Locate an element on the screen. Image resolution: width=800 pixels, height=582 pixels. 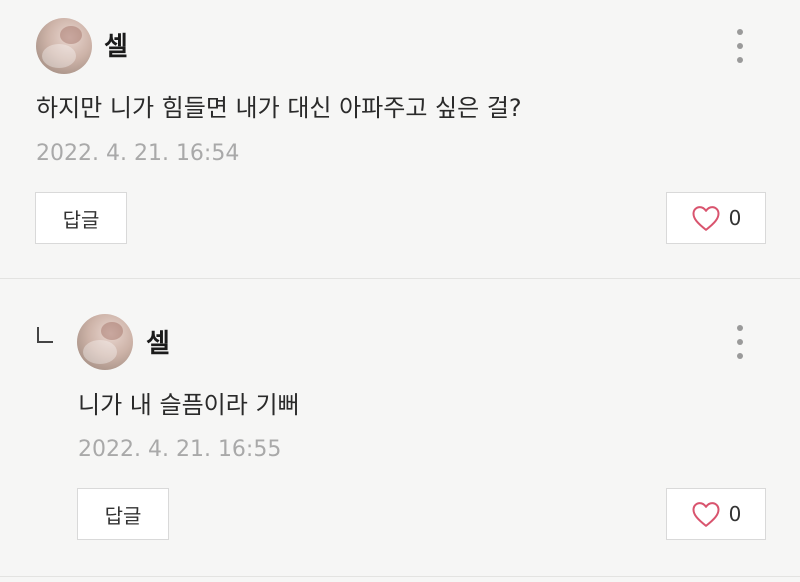
comment-text: 니가 내 슬픔이라 기뻐 is located at coordinates (189, 405).